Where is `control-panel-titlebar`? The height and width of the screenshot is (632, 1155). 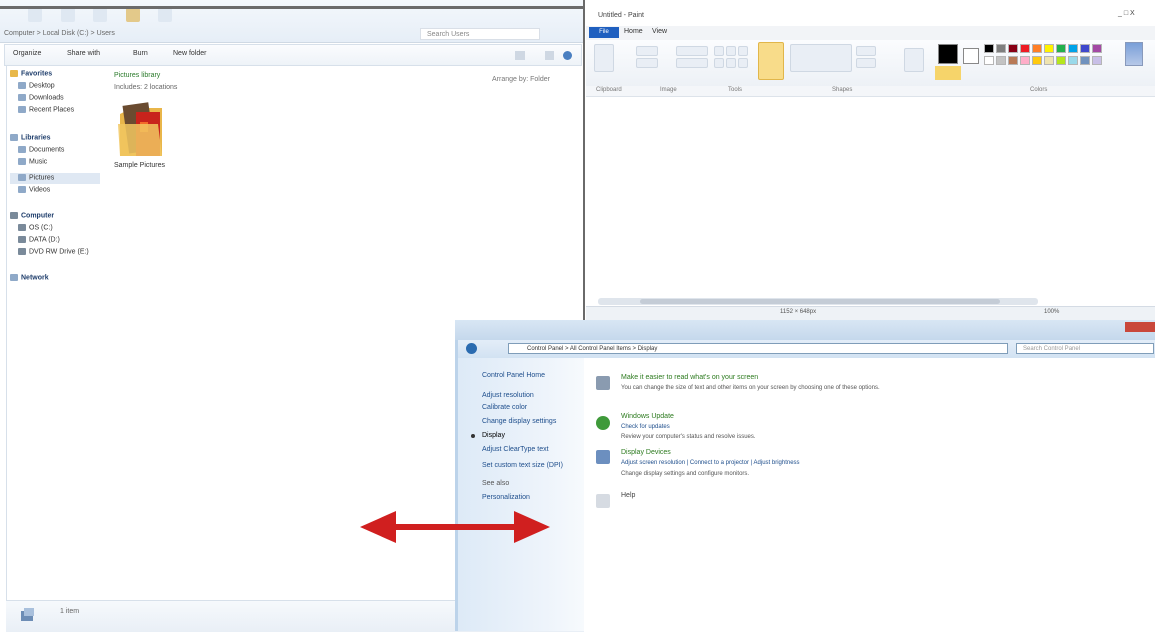 control-panel-titlebar is located at coordinates (805, 330).